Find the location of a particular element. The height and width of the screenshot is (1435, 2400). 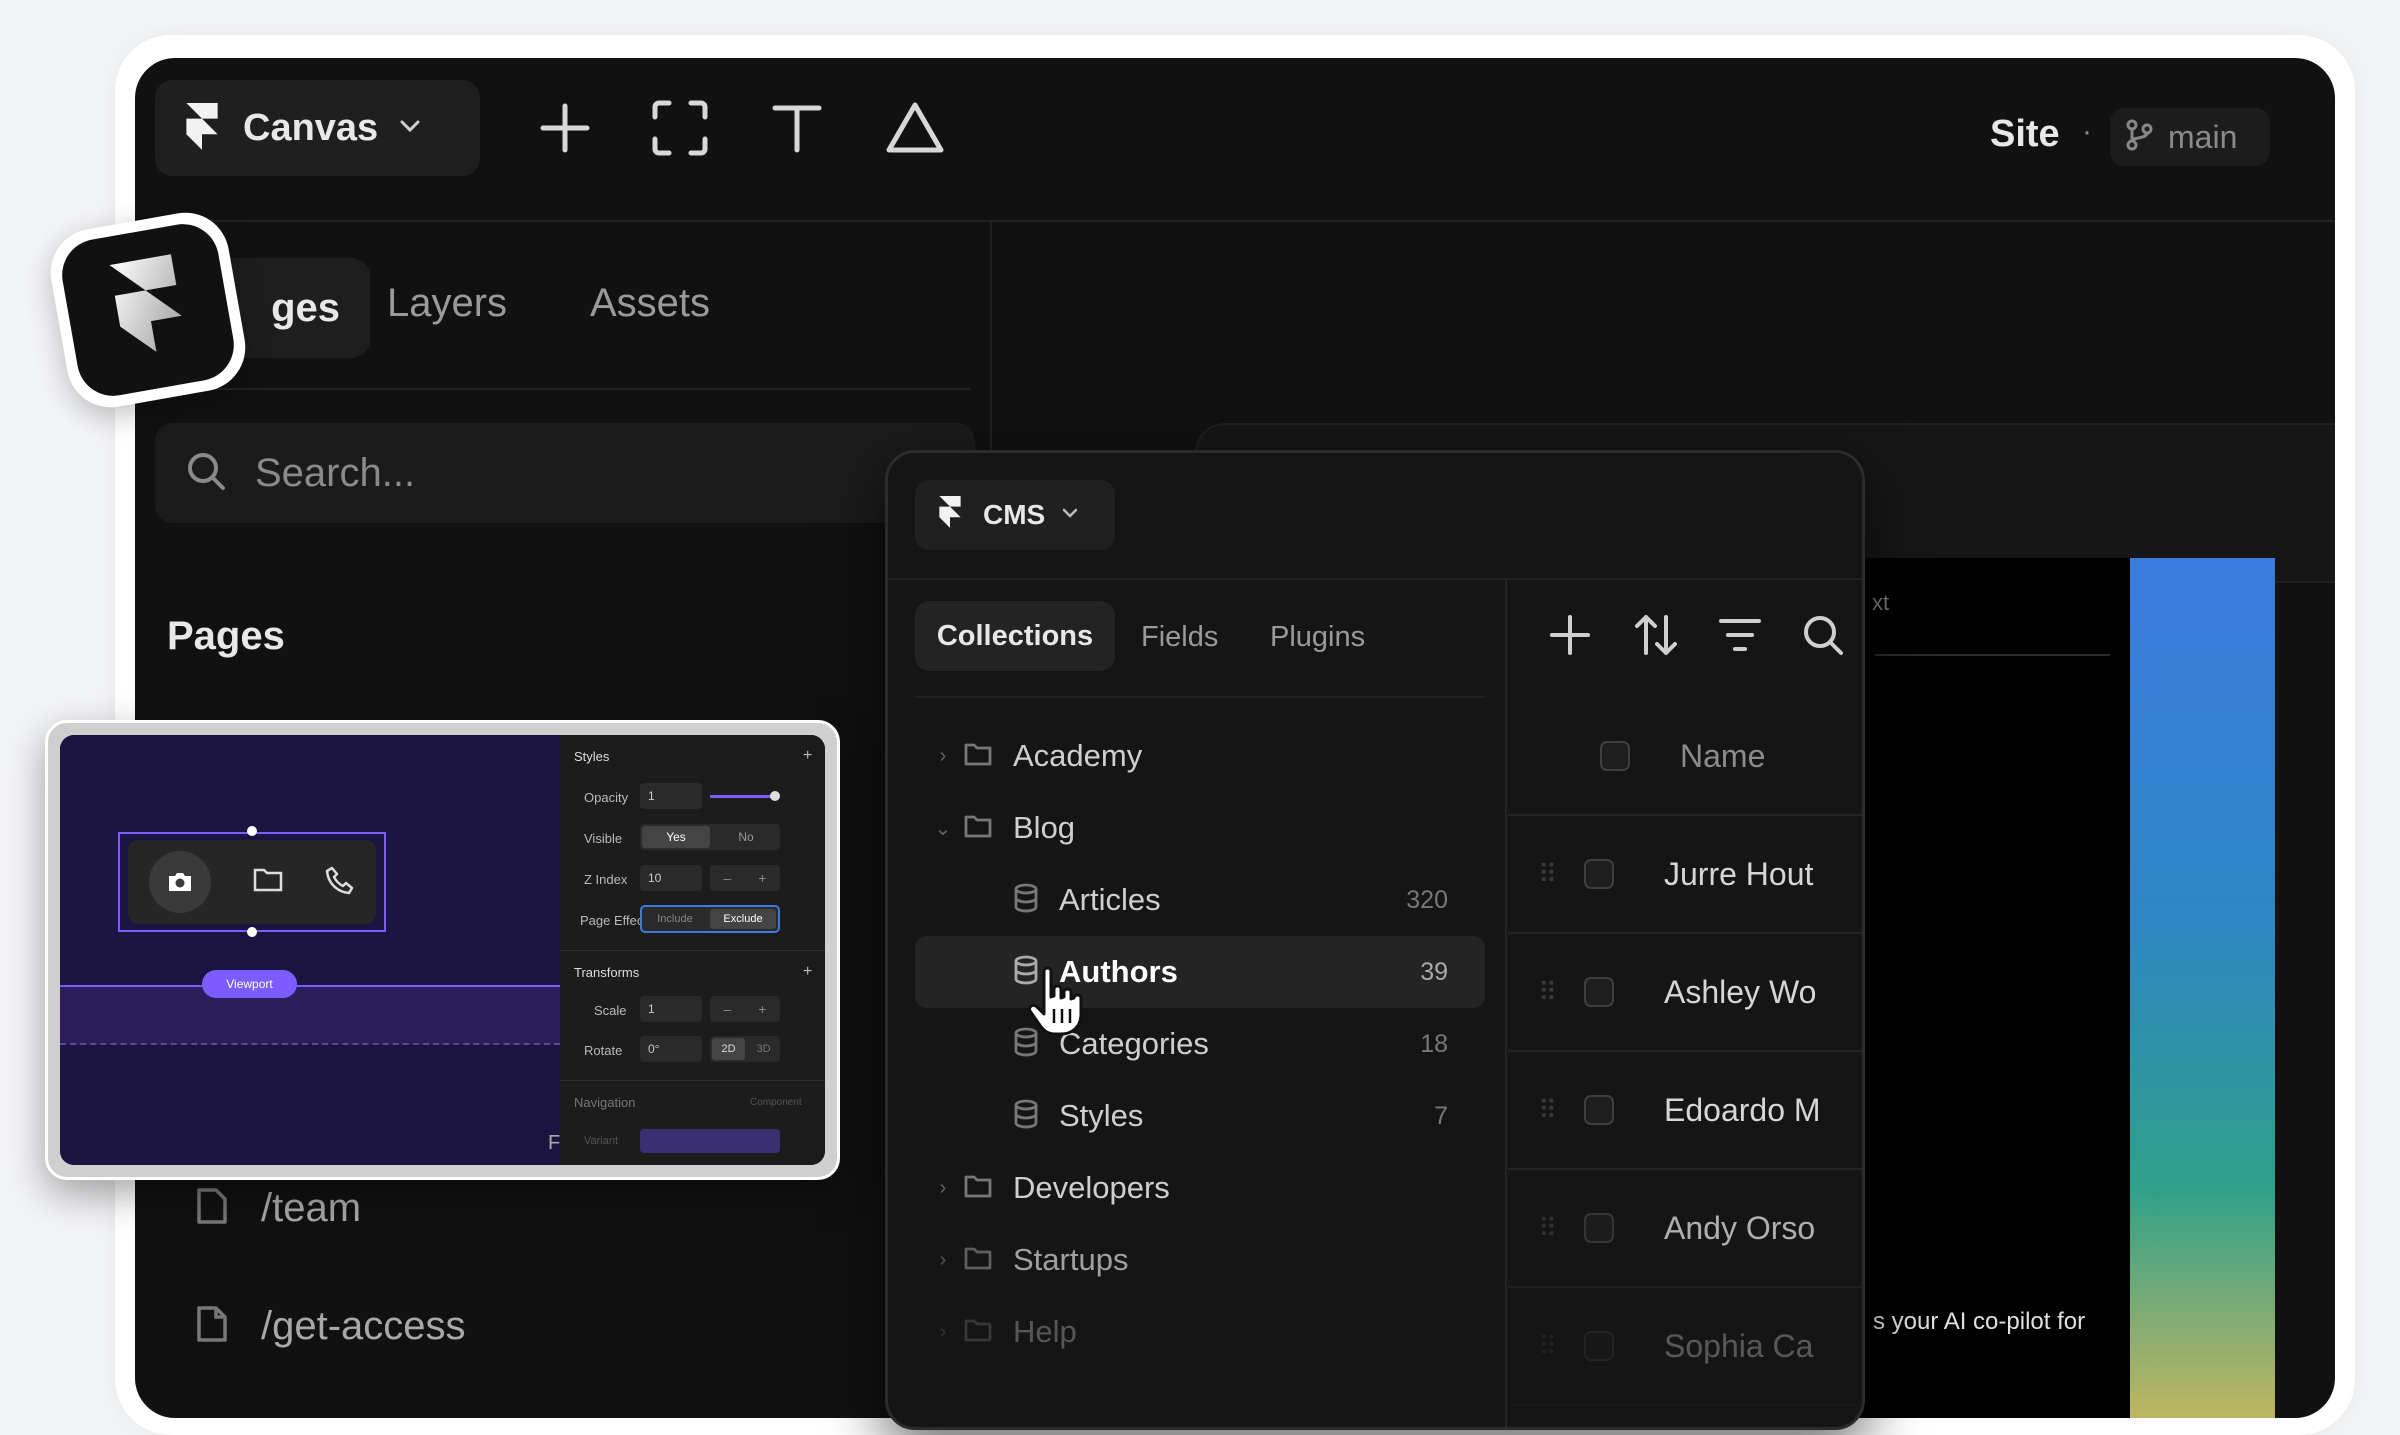

tree-item-label: Developers is located at coordinates (1091, 1187).